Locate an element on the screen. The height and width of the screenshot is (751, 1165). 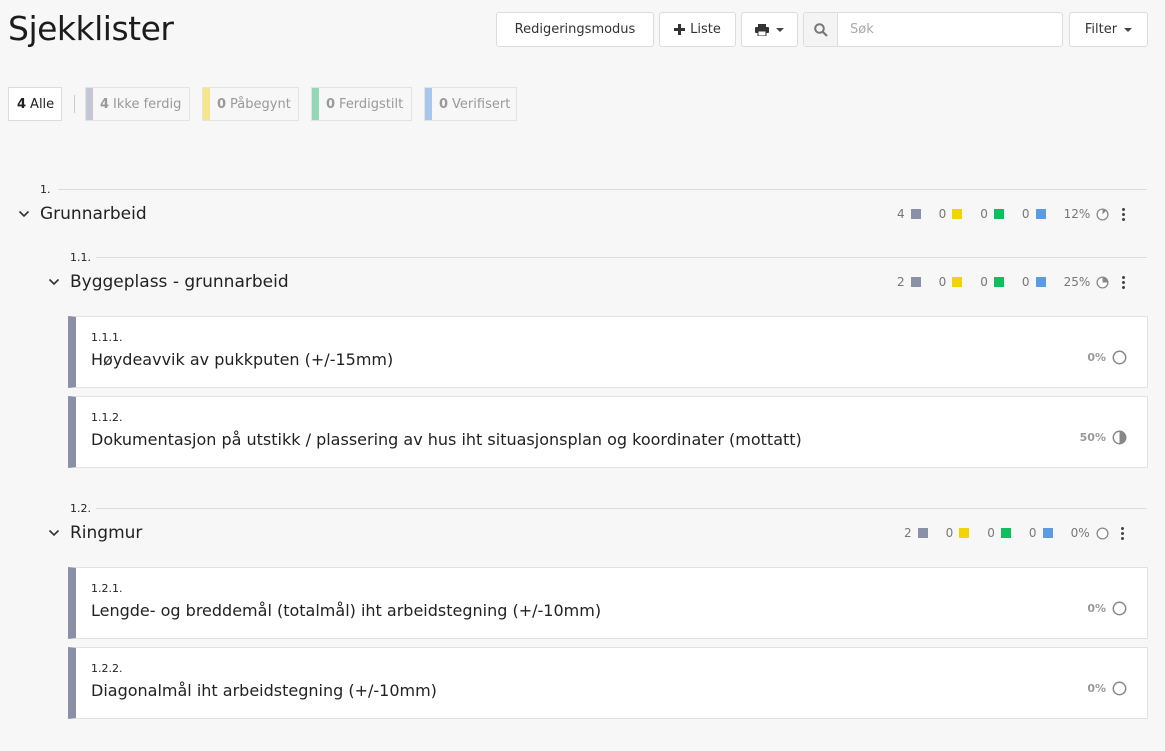
add-list-label: Liste is located at coordinates (705, 29).